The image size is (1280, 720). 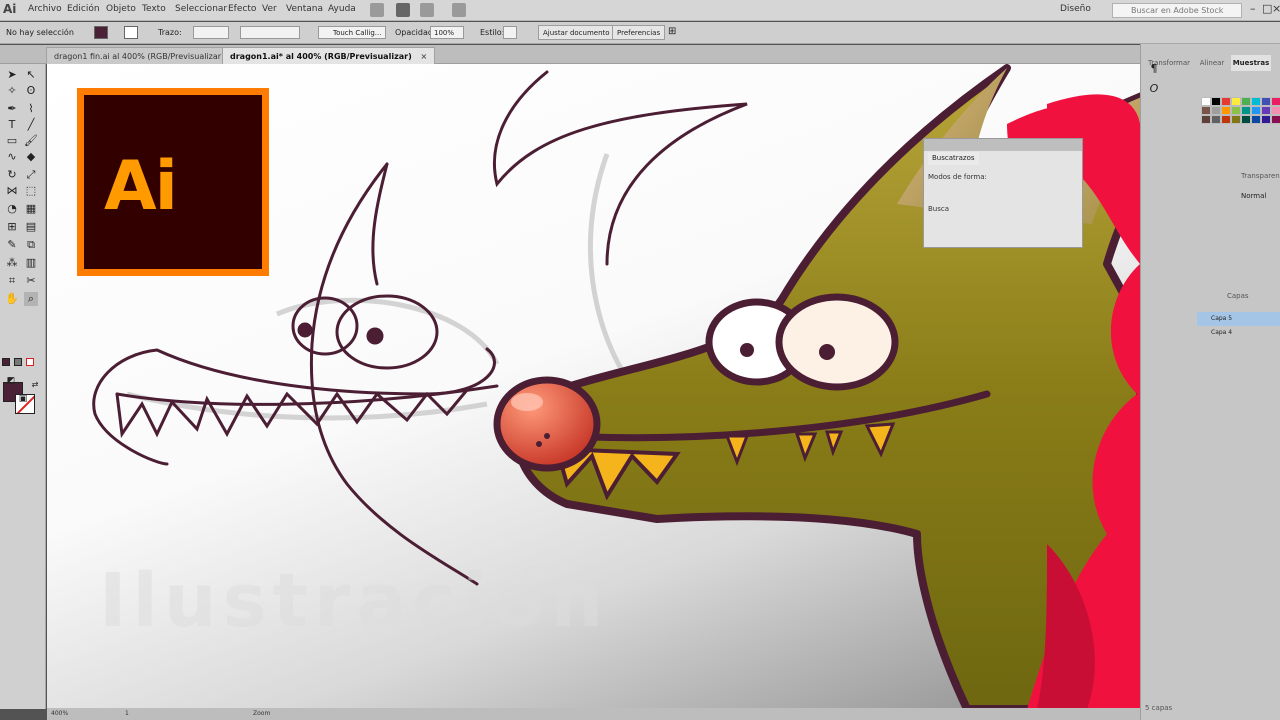 I want to click on blend-mode-select: Normal, so click(x=1260, y=196).